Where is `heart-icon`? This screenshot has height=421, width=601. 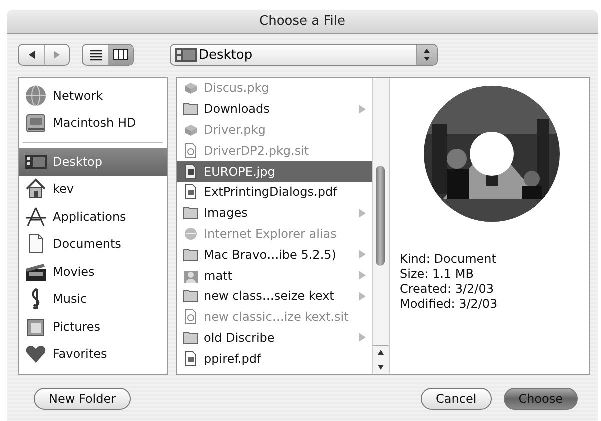 heart-icon is located at coordinates (36, 354).